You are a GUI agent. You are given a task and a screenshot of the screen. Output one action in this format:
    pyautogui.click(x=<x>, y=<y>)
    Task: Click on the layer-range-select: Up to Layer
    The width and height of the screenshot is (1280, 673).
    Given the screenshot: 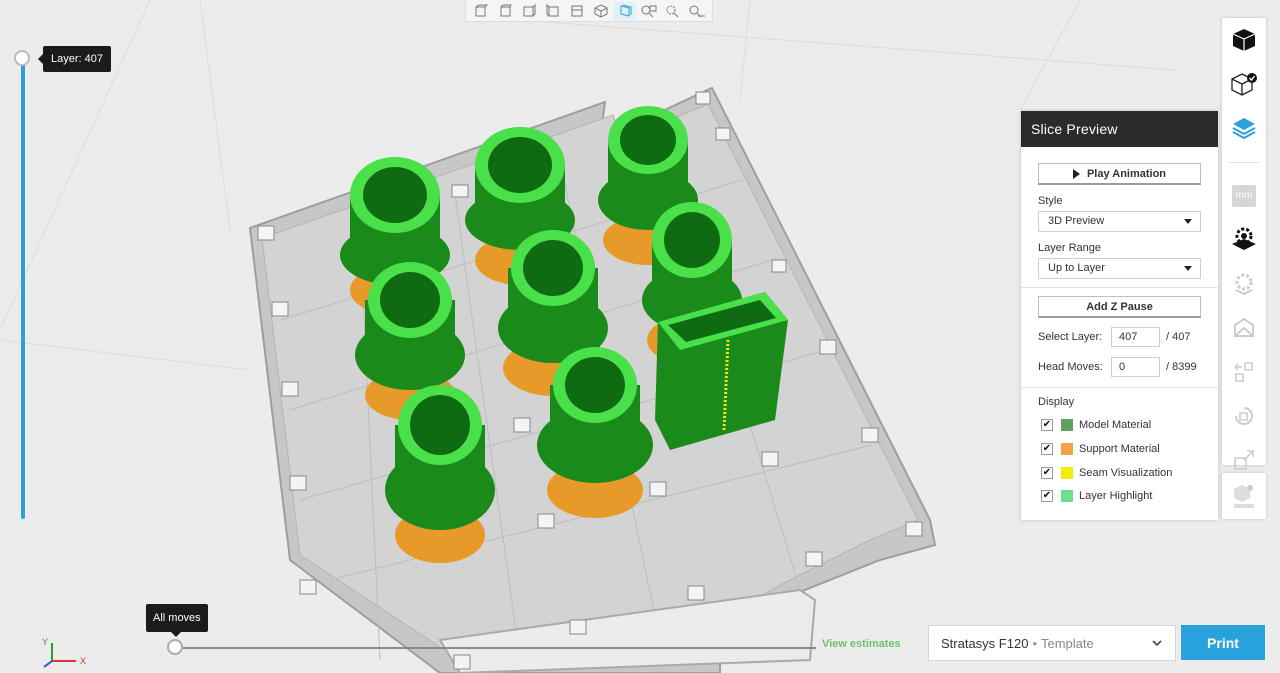 What is the action you would take?
    pyautogui.click(x=1119, y=268)
    